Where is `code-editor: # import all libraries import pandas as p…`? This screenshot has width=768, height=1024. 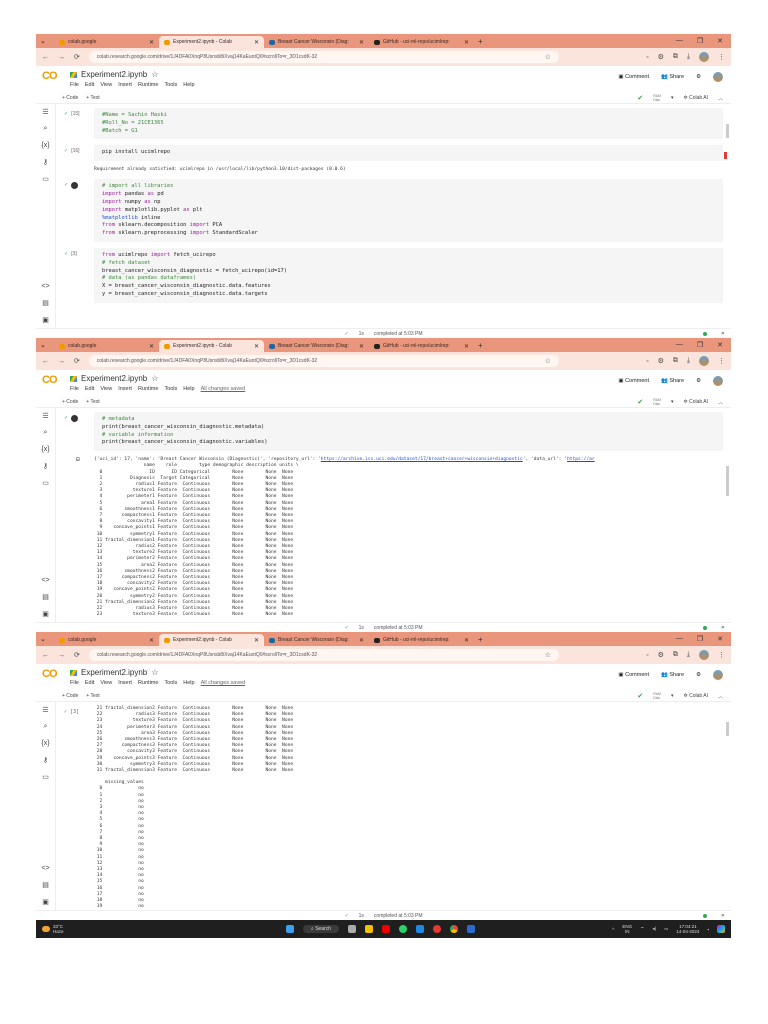 code-editor: # import all libraries import pandas as p… is located at coordinates (408, 210).